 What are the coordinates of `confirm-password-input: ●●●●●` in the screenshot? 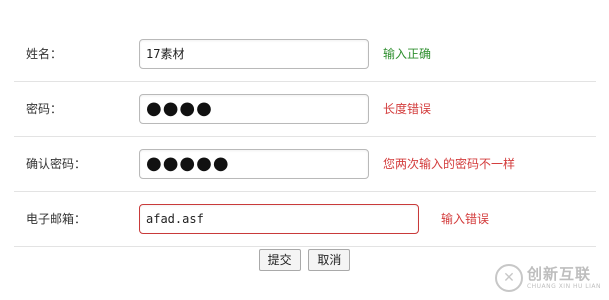 It's located at (254, 164).